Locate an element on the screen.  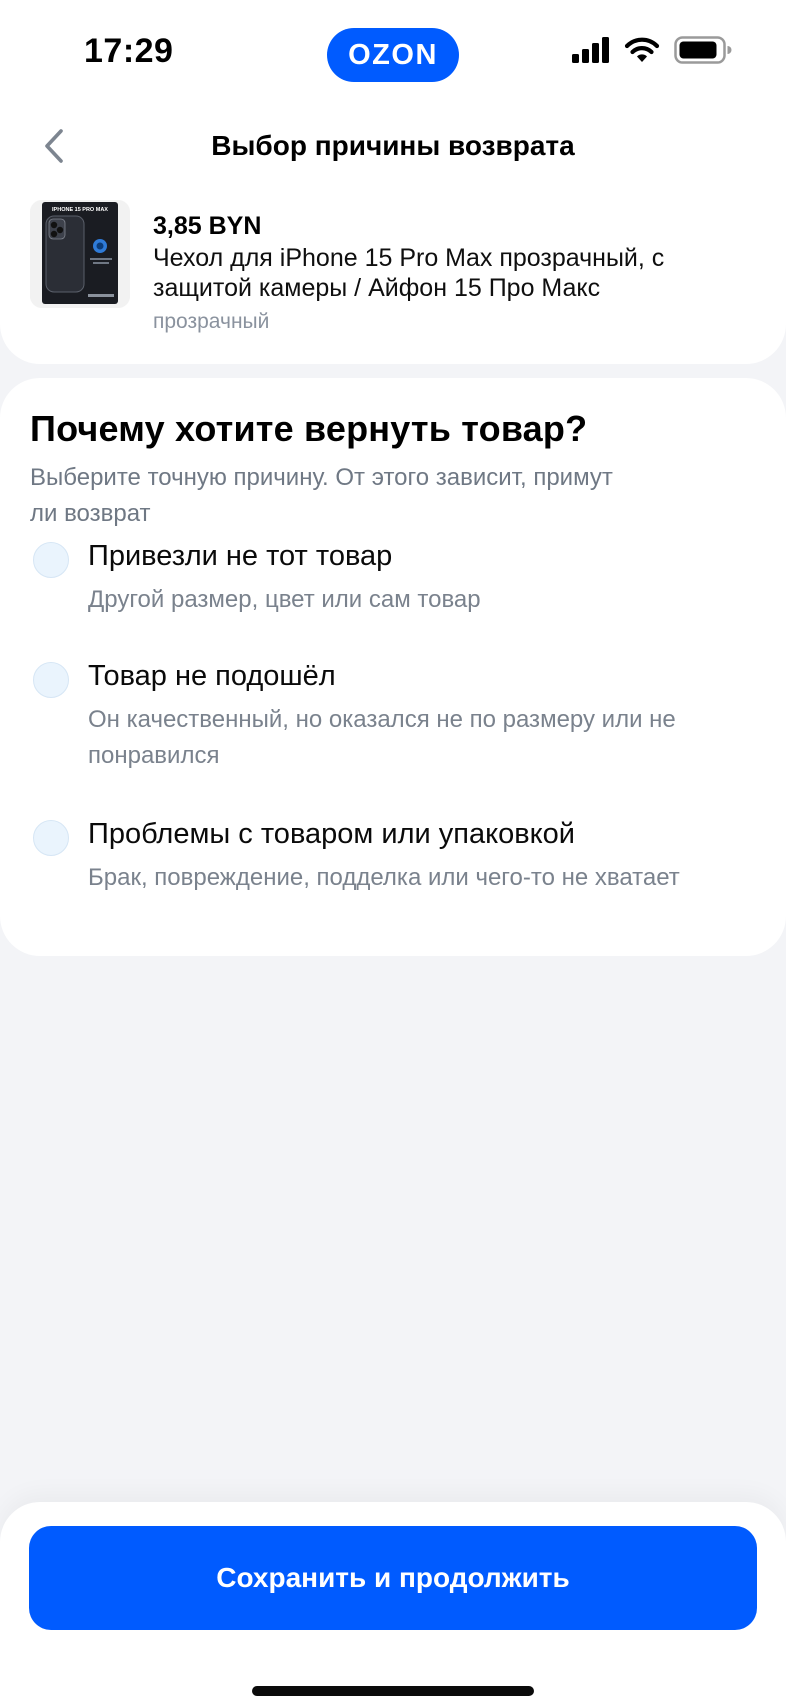
question-title: Почему хотите вернуть товар? is located at coordinates (309, 428).